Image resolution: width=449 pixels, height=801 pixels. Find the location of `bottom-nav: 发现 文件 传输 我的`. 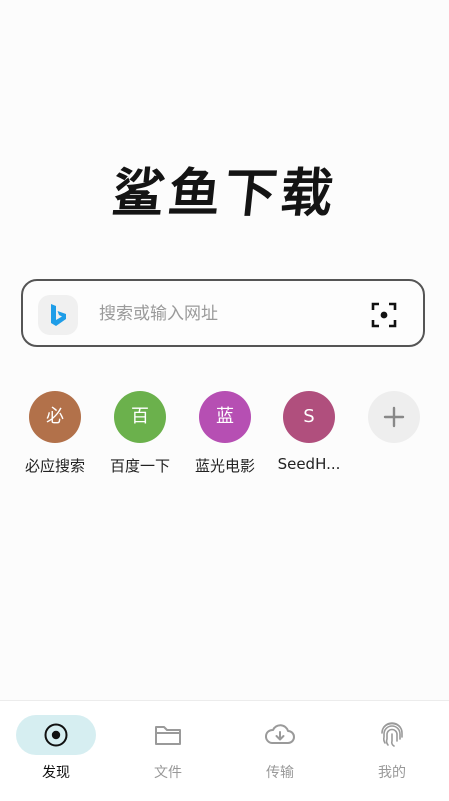

bottom-nav: 发现 文件 传输 我的 is located at coordinates (224, 750).